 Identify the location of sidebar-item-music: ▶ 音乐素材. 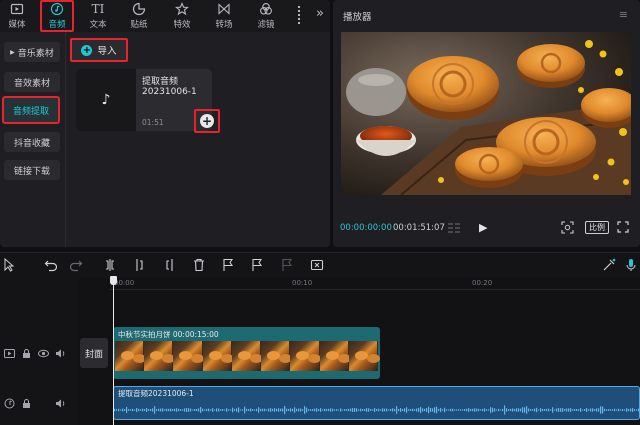
(32, 52).